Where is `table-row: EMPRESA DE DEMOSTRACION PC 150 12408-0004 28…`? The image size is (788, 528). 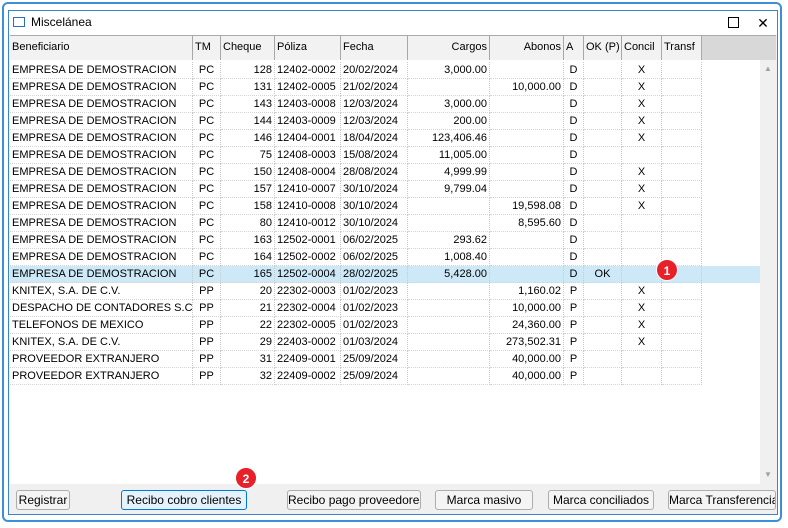 table-row: EMPRESA DE DEMOSTRACION PC 150 12408-0004 28… is located at coordinates (385, 172).